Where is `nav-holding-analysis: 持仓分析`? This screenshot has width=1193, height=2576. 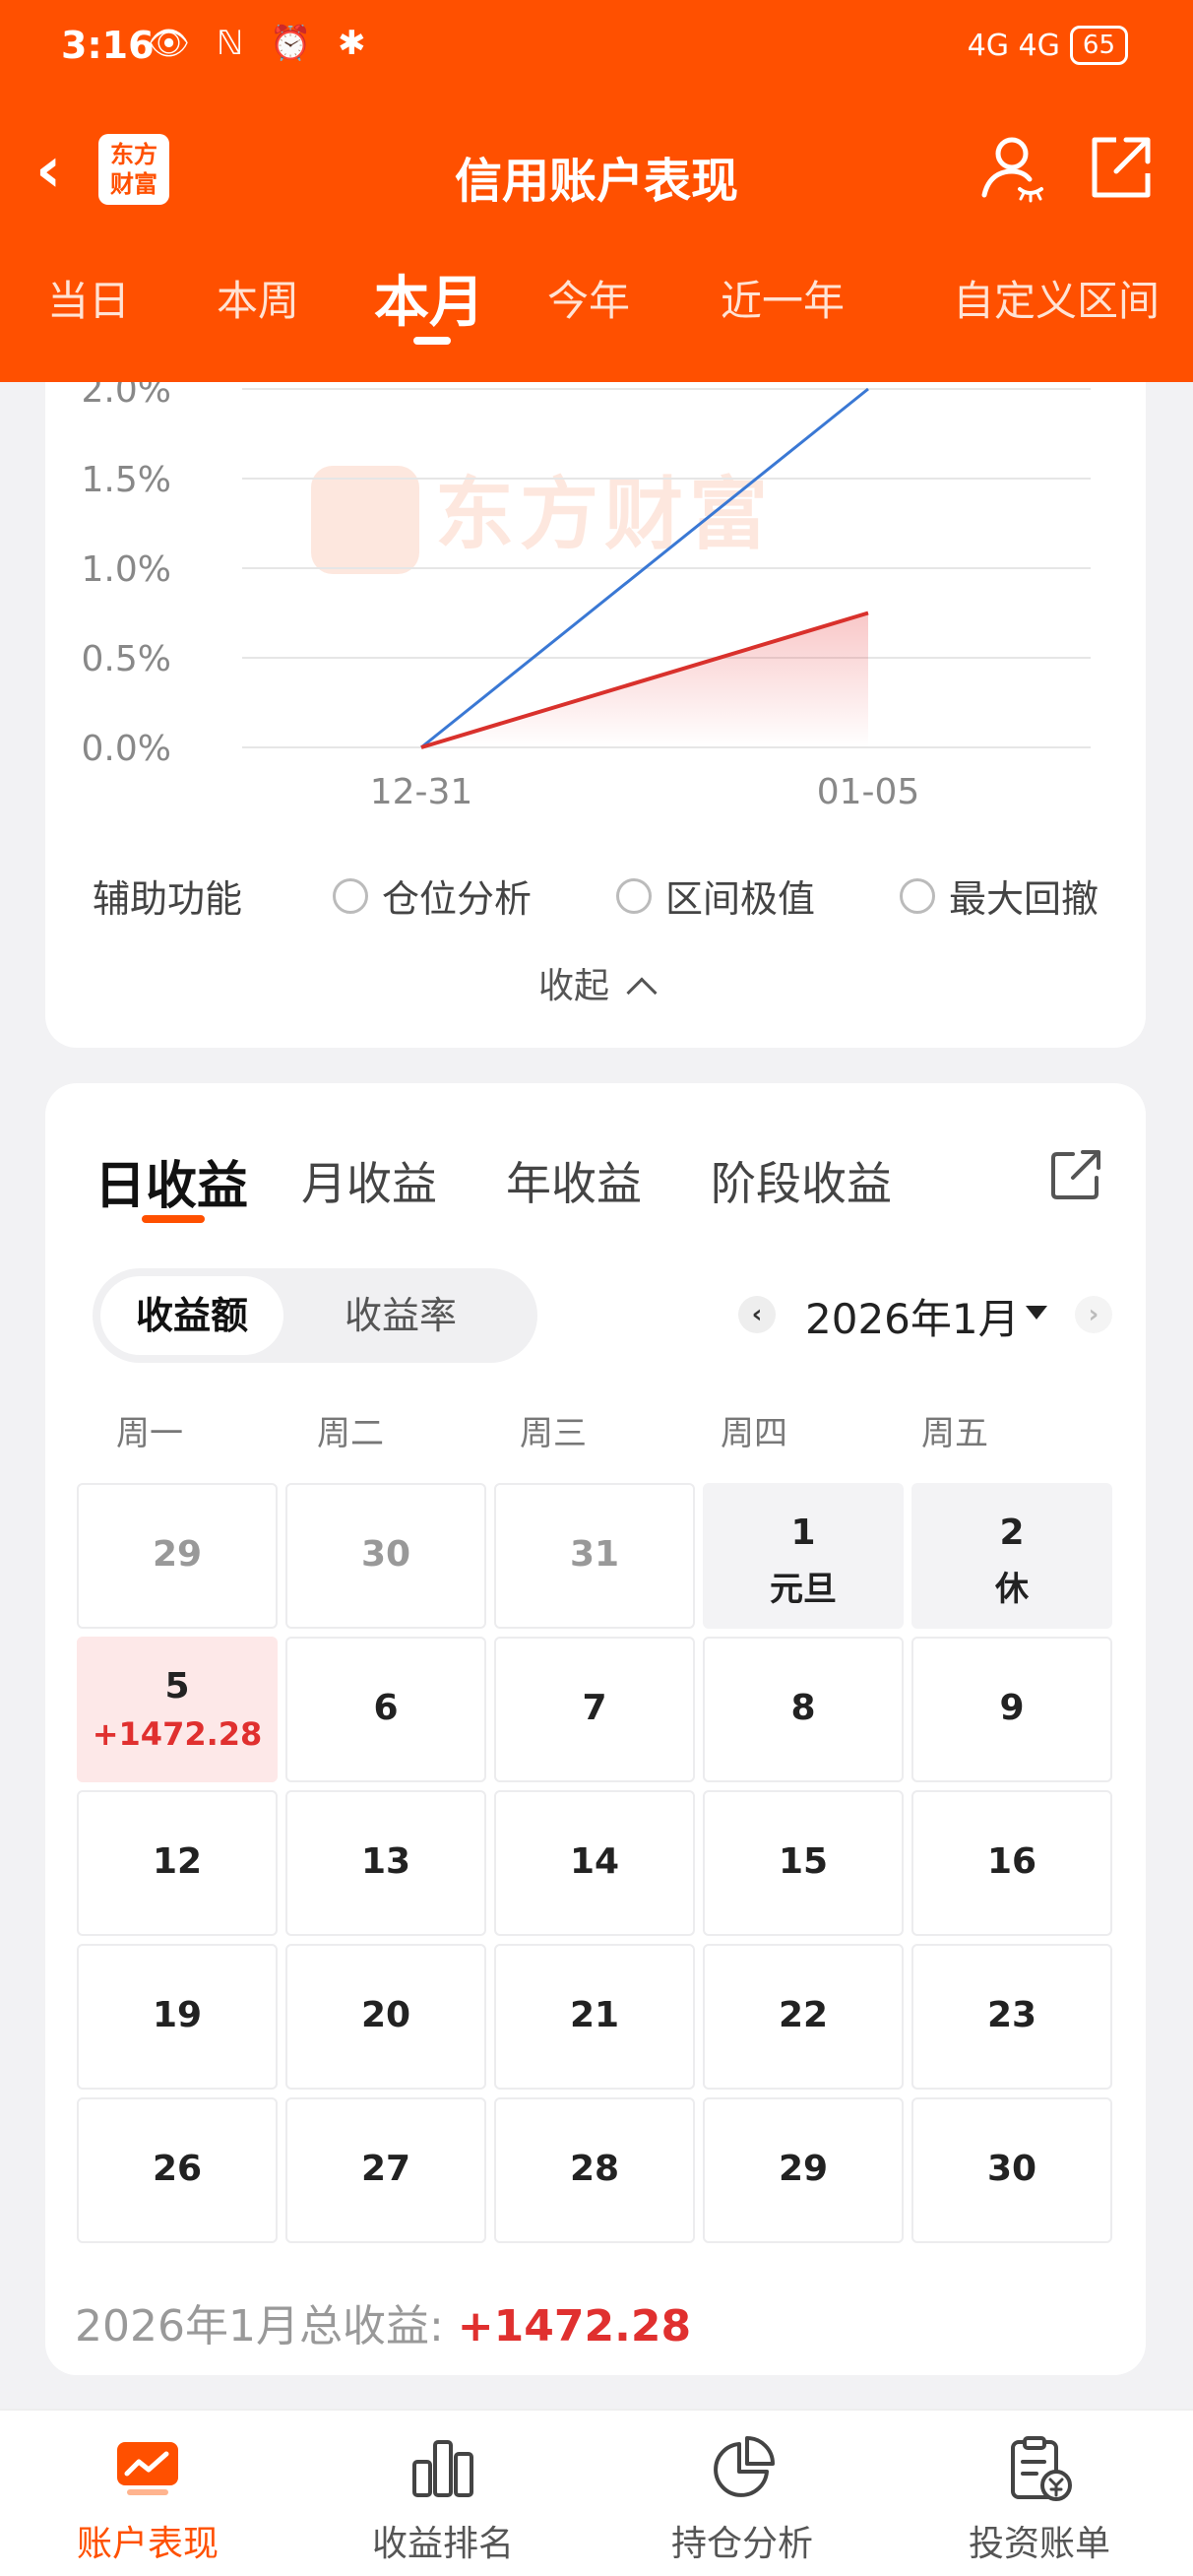
nav-holding-analysis: 持仓分析 is located at coordinates (742, 2500).